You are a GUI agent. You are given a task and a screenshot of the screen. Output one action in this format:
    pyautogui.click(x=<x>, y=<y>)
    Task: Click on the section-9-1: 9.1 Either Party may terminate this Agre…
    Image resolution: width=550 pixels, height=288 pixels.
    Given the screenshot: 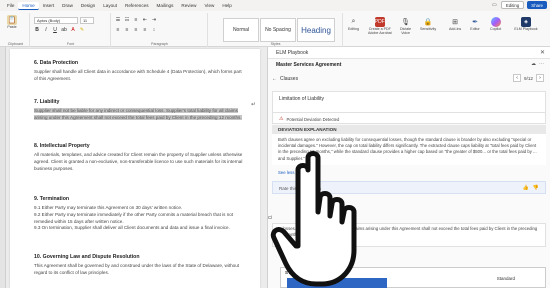 What is the action you would take?
    pyautogui.click(x=108, y=207)
    